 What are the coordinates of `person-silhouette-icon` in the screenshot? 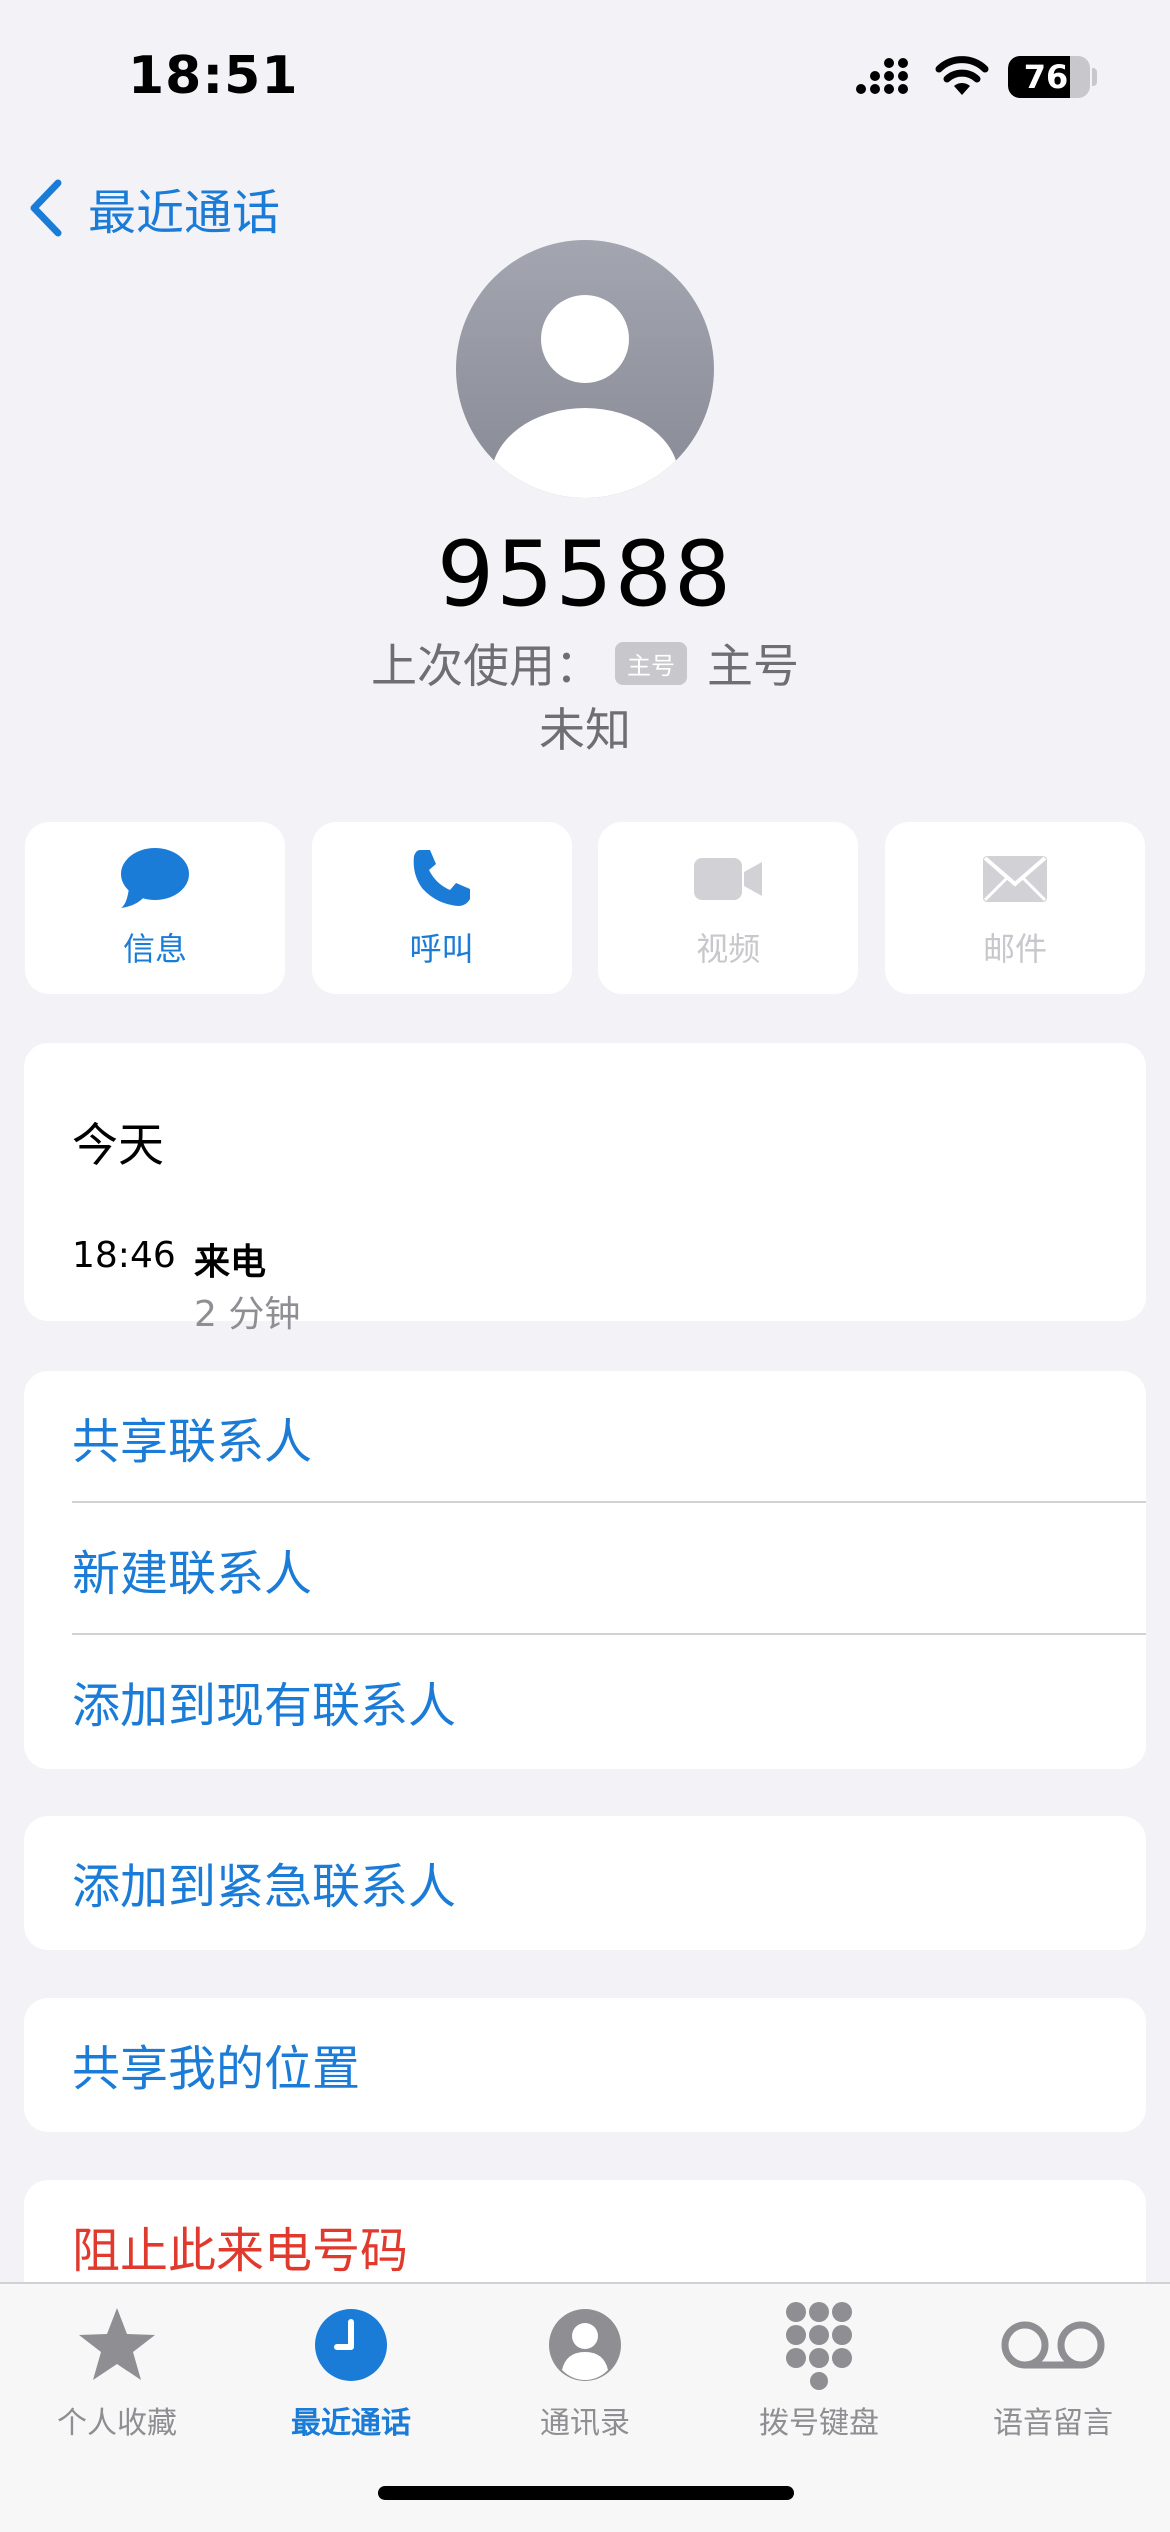 It's located at (585, 396).